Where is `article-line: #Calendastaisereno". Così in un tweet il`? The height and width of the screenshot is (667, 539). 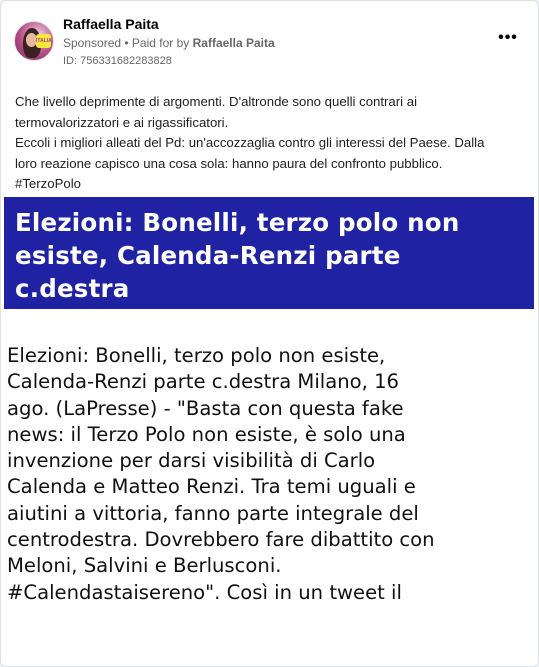 article-line: #Calendastaisereno". Così in un tweet il is located at coordinates (204, 592).